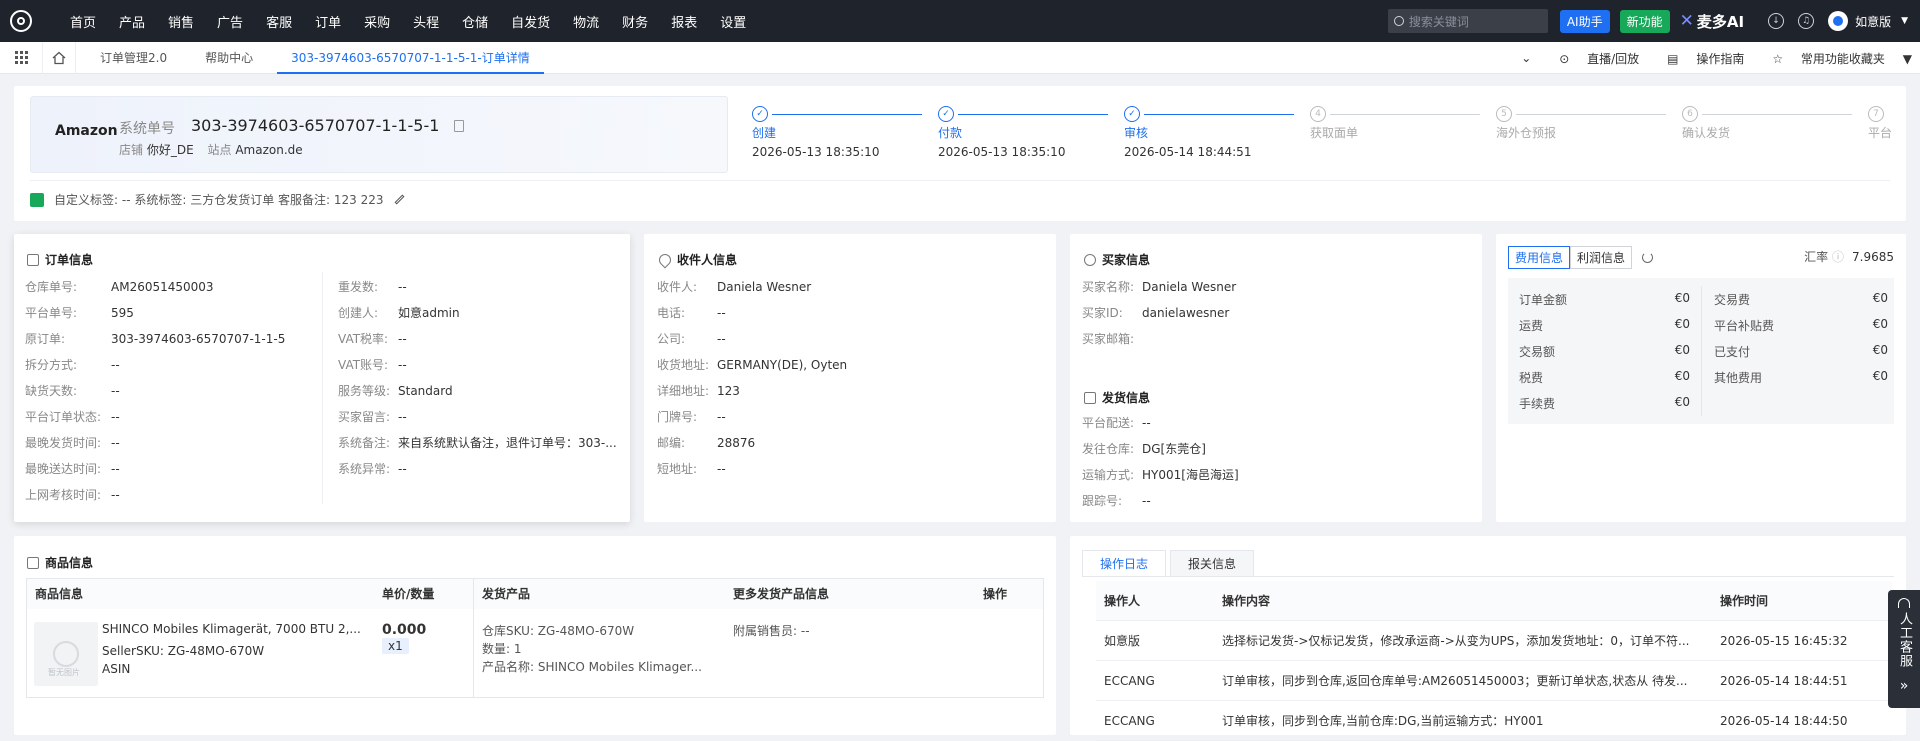  What do you see at coordinates (328, 21) in the screenshot?
I see `nav-order: 订单` at bounding box center [328, 21].